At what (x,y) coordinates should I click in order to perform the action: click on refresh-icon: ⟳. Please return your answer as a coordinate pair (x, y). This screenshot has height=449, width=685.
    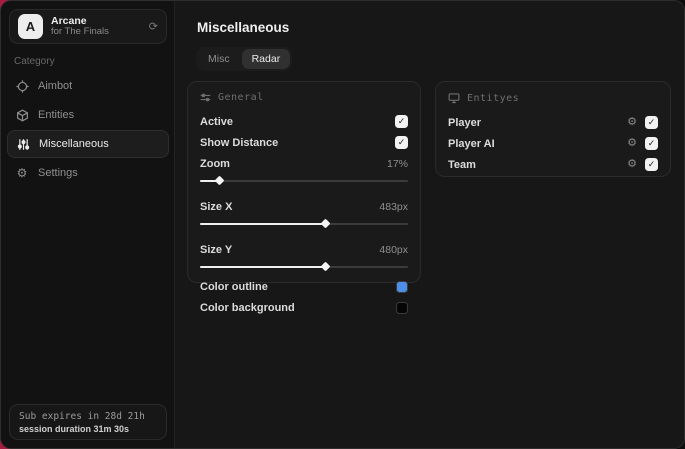
    Looking at the image, I should click on (153, 26).